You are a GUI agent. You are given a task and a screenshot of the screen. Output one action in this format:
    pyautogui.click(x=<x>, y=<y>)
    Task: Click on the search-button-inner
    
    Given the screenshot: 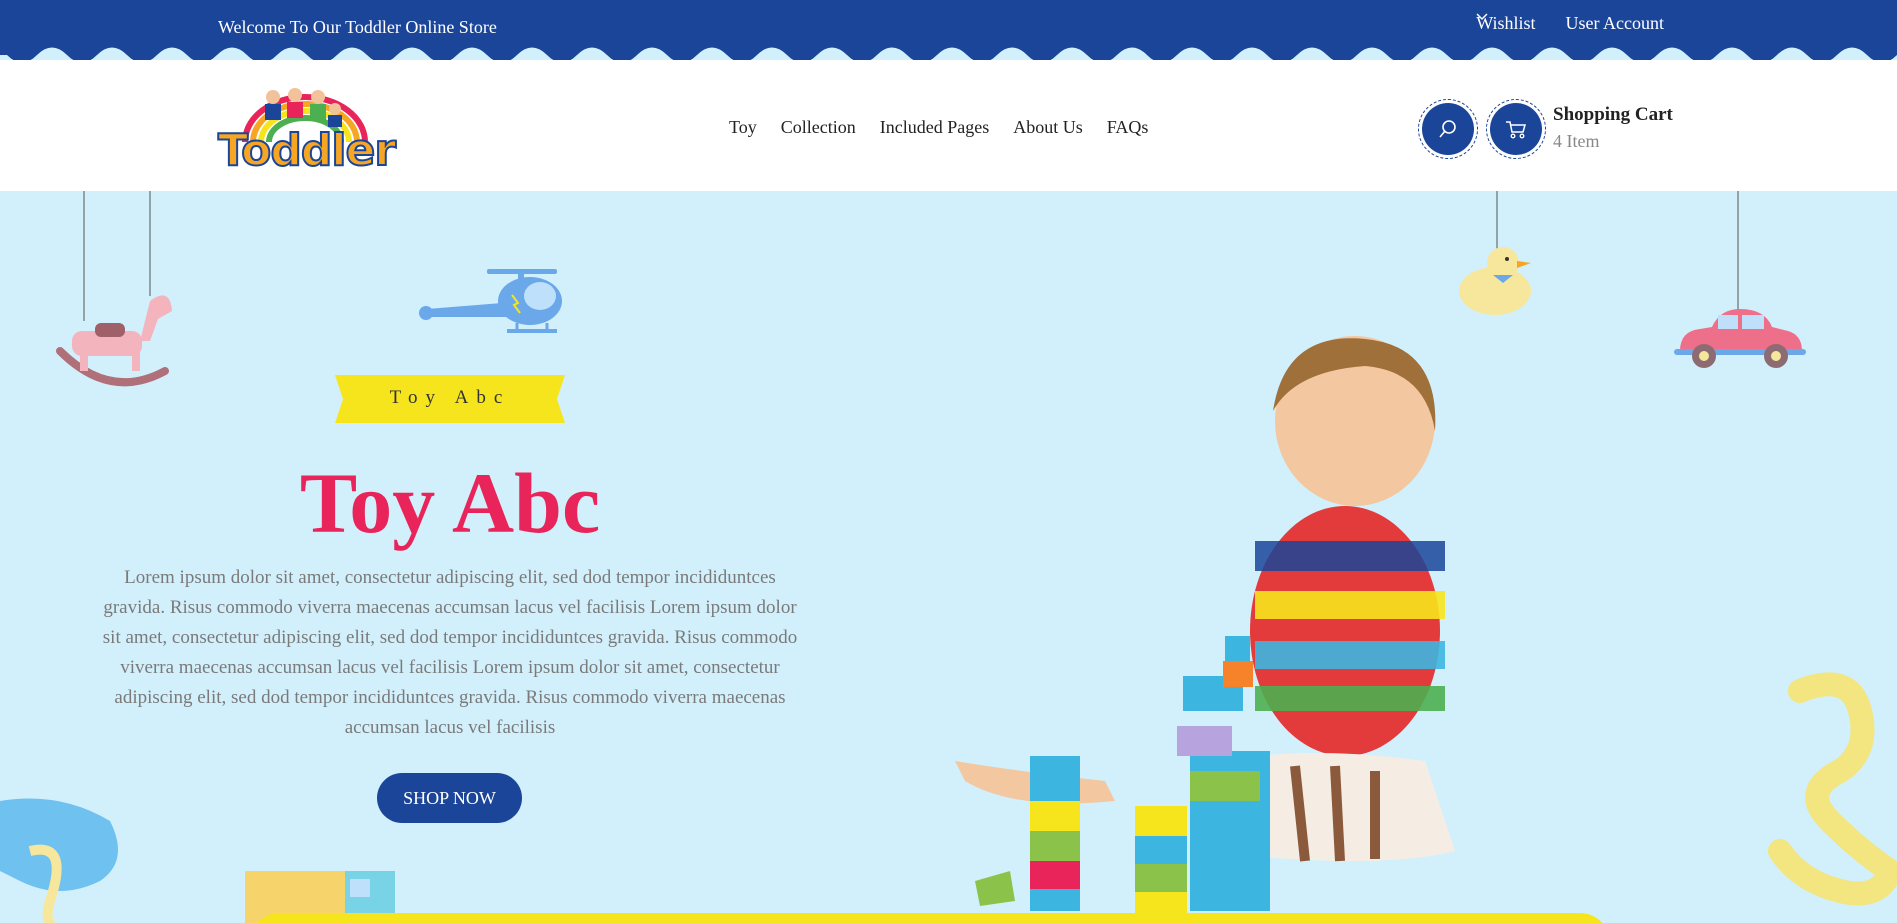 What is the action you would take?
    pyautogui.click(x=1448, y=129)
    